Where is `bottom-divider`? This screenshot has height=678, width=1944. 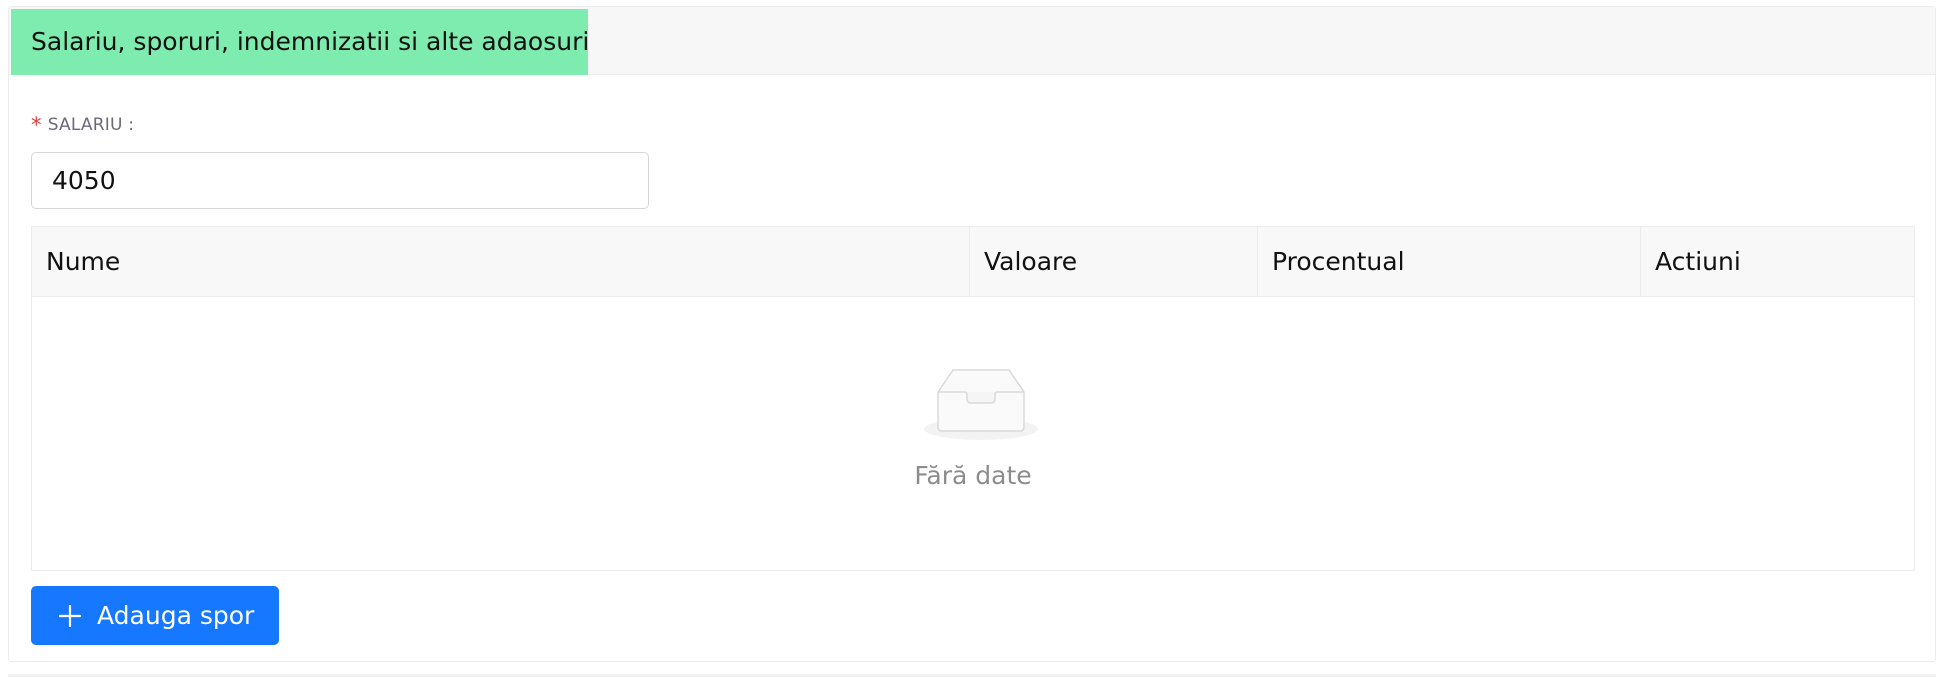
bottom-divider is located at coordinates (972, 675).